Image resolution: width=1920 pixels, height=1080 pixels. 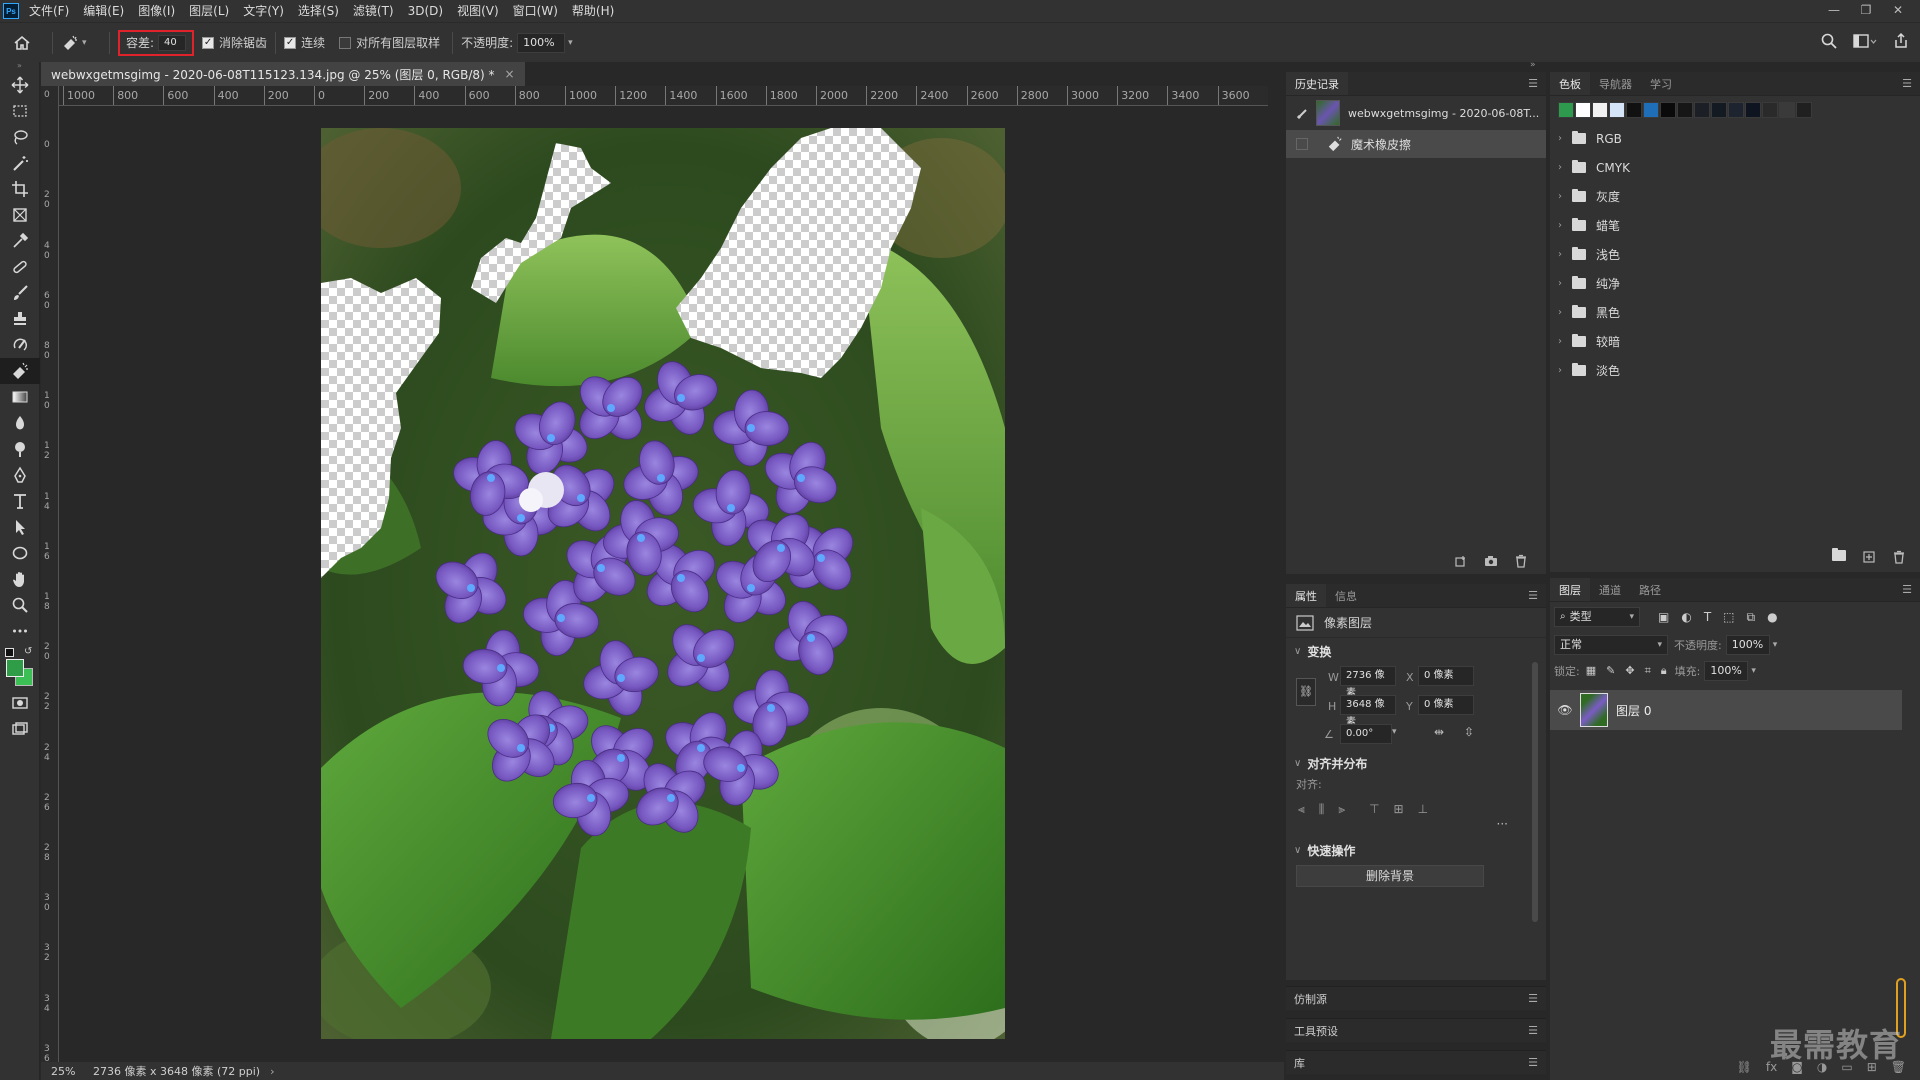 I want to click on eraser-tool, so click(x=20, y=371).